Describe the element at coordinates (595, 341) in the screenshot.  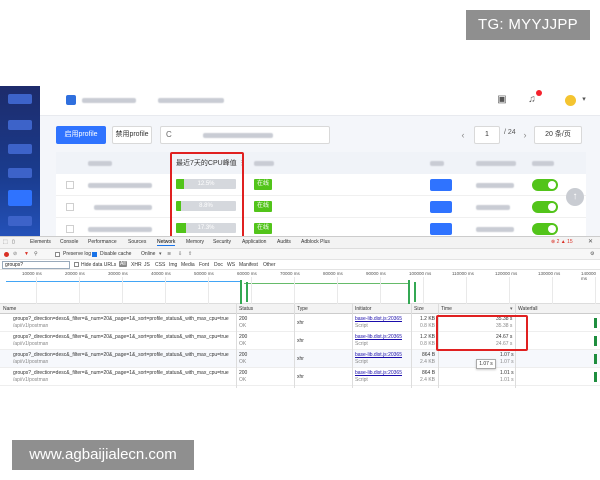
I see `waterfall-bar` at that location.